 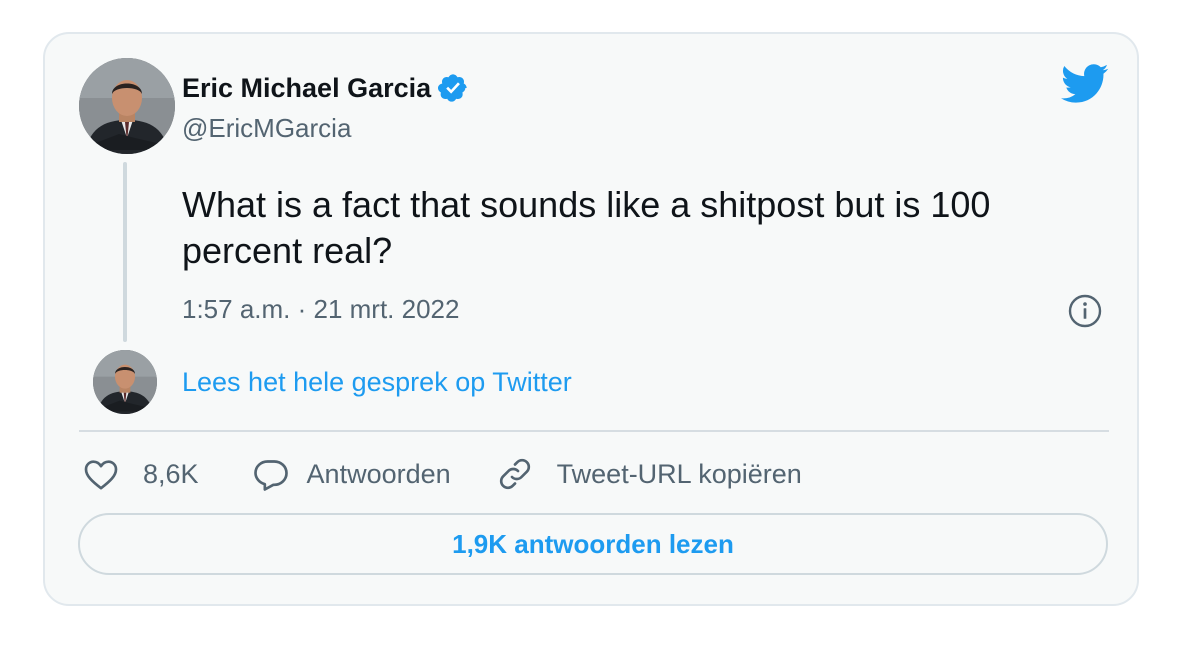 I want to click on read-replies-button: 1,9K antwoorden lezen, so click(x=593, y=544).